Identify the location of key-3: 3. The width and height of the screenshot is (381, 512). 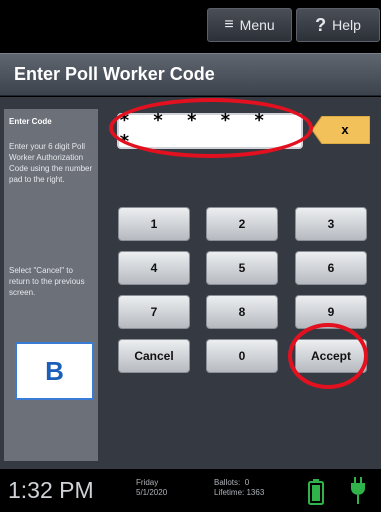
(331, 224).